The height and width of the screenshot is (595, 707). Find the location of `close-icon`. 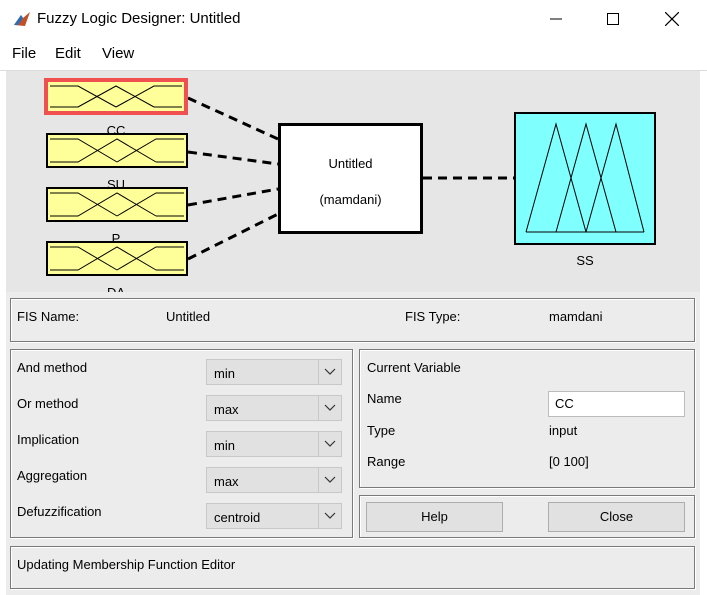

close-icon is located at coordinates (672, 19).